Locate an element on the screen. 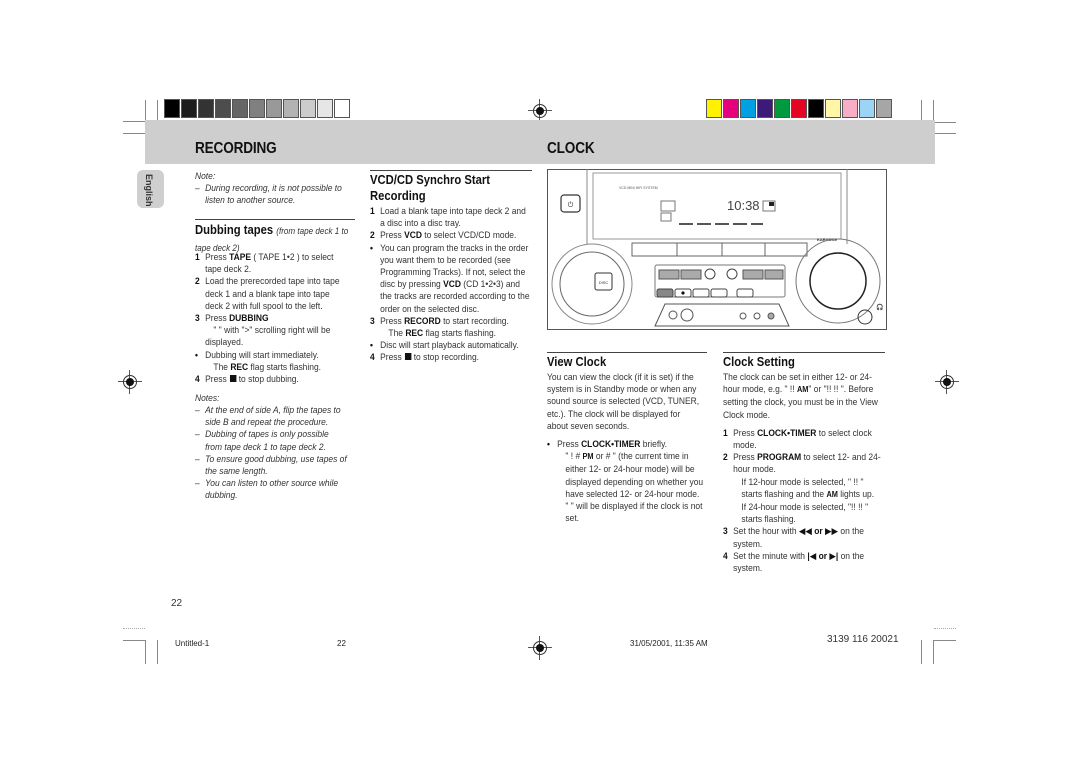 This screenshot has height=763, width=1080. synchro-title: VCD/CD Synchro Start Recording is located at coordinates (430, 188).